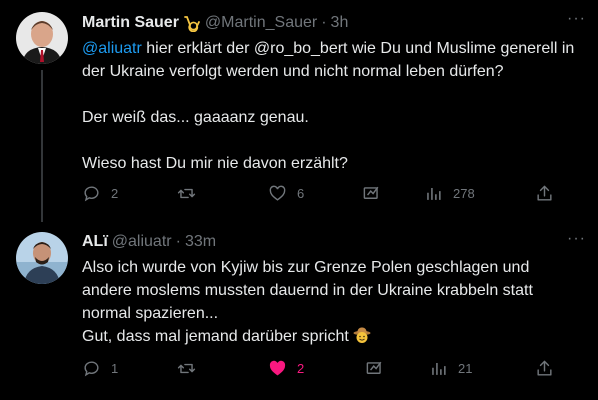 Image resolution: width=598 pixels, height=400 pixels. What do you see at coordinates (322, 369) in the screenshot?
I see `action-bar: 1 2 21` at bounding box center [322, 369].